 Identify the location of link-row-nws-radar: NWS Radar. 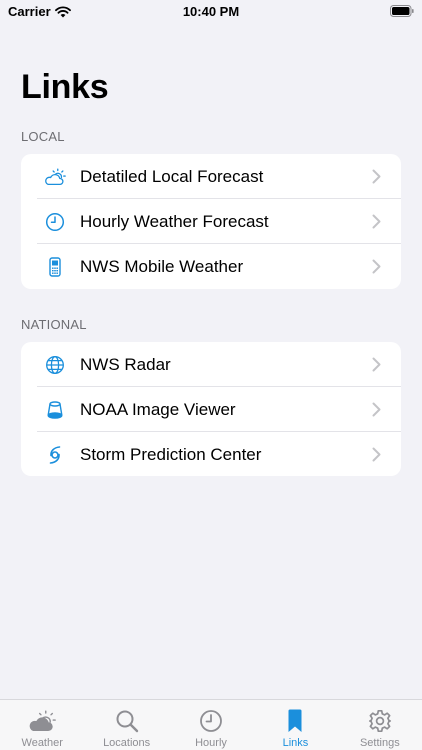
(211, 364).